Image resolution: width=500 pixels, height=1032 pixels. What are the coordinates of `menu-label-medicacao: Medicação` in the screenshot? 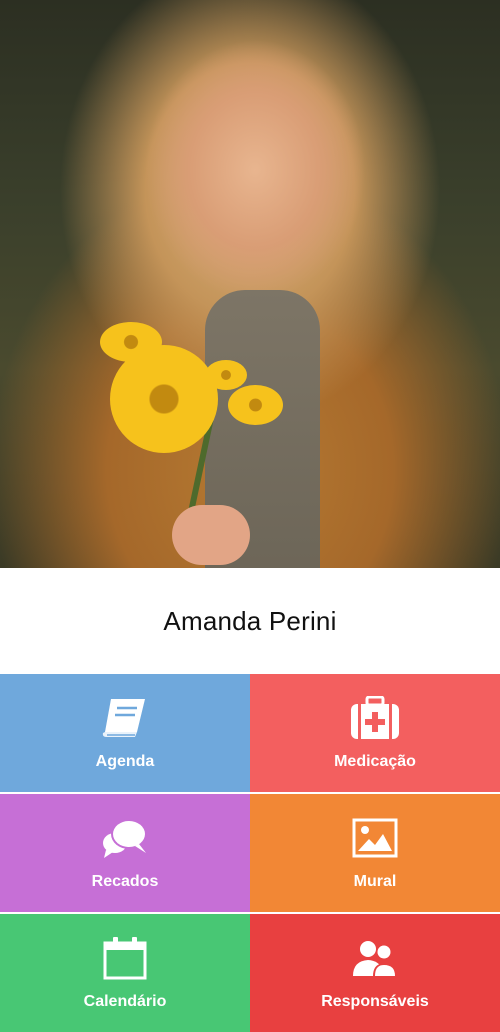 It's located at (375, 761).